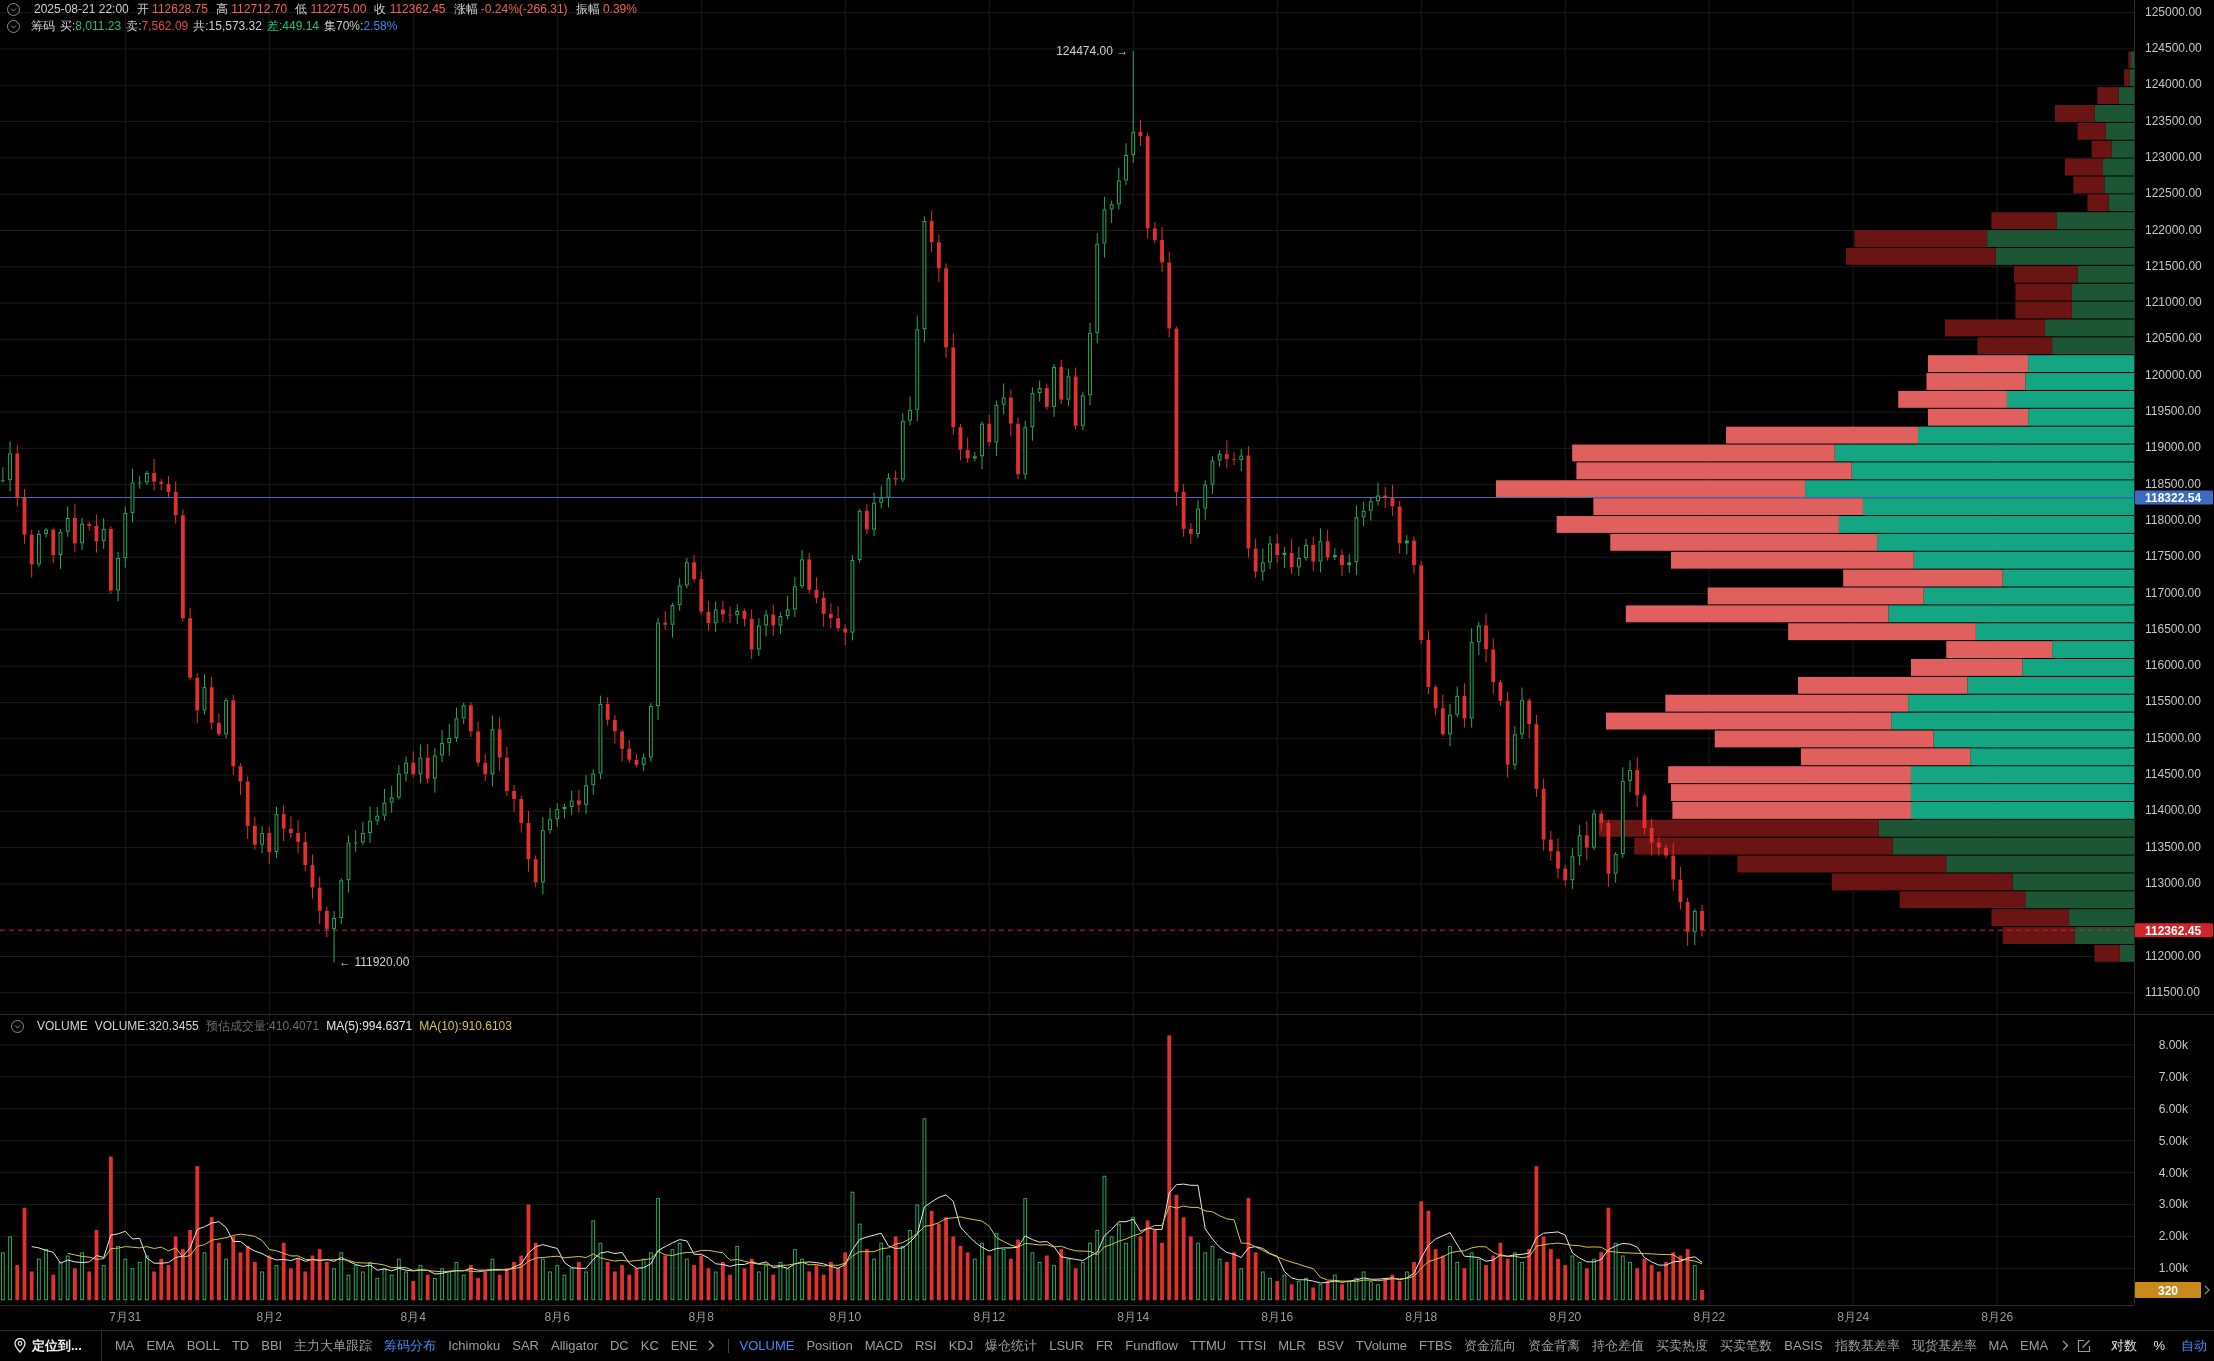 The height and width of the screenshot is (1361, 2214). What do you see at coordinates (2173, 665) in the screenshot?
I see `price-axis-label: 116000.00` at bounding box center [2173, 665].